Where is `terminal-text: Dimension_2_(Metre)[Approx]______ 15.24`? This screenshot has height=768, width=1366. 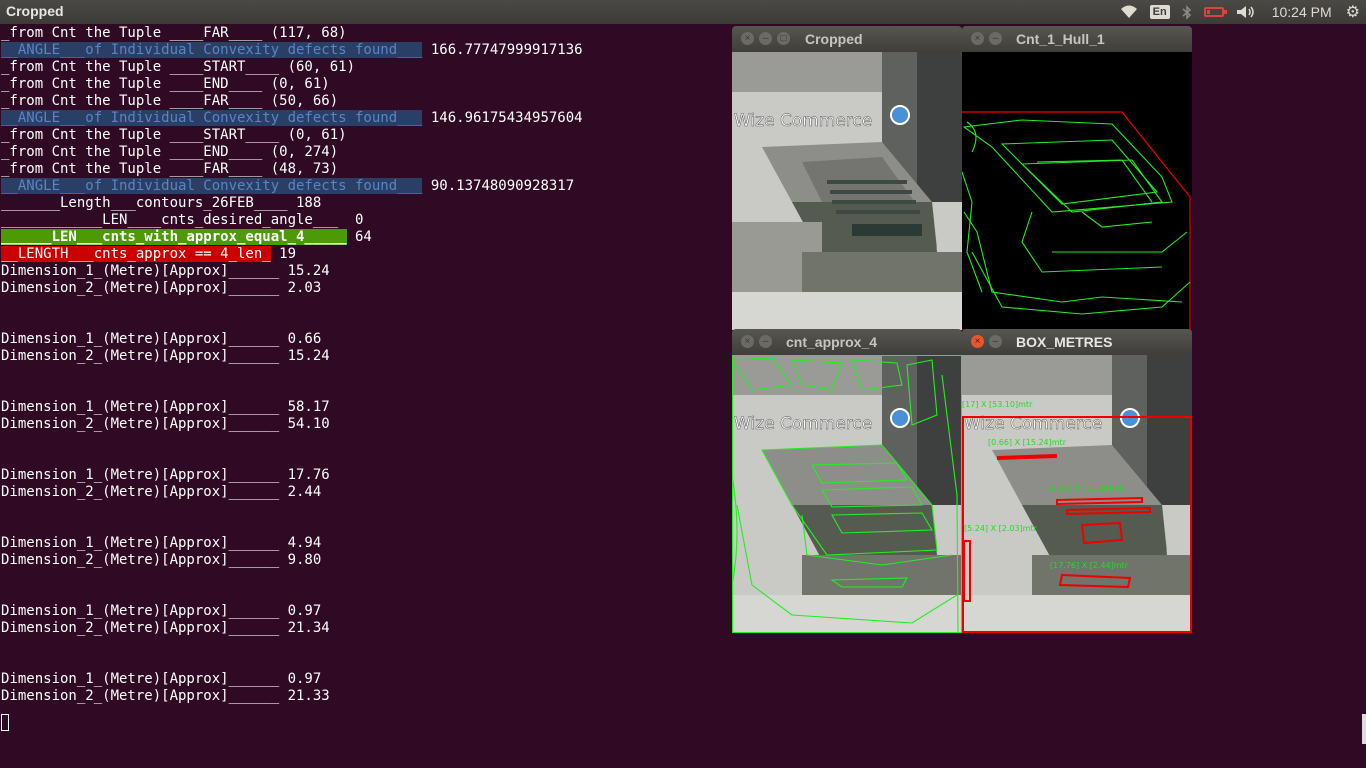 terminal-text: Dimension_2_(Metre)[Approx]______ 15.24 is located at coordinates (165, 356).